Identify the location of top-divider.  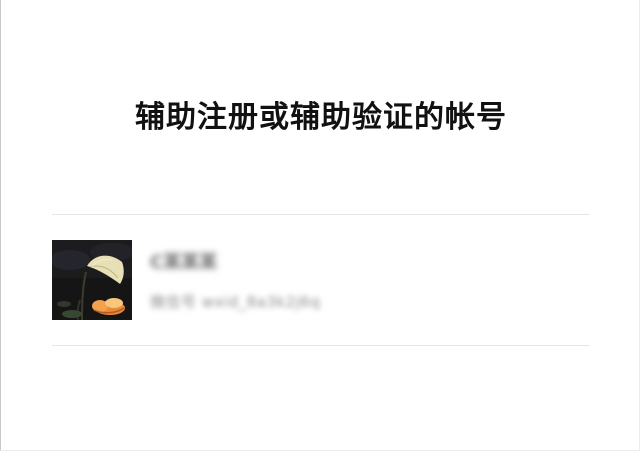
(321, 214).